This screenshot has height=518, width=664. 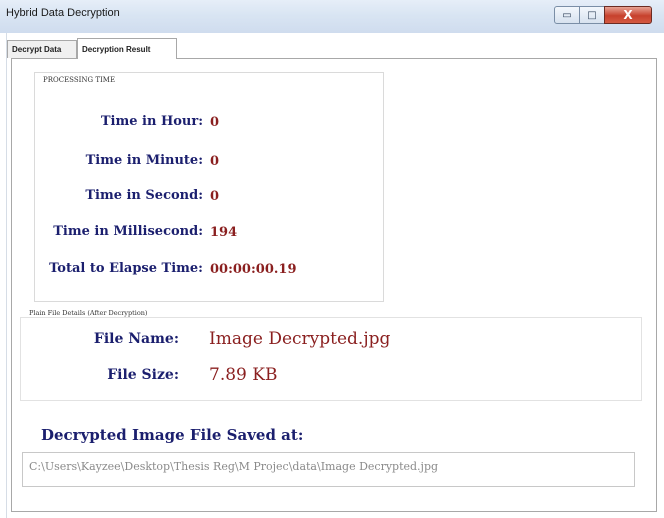 I want to click on maximize-button: □, so click(x=592, y=15).